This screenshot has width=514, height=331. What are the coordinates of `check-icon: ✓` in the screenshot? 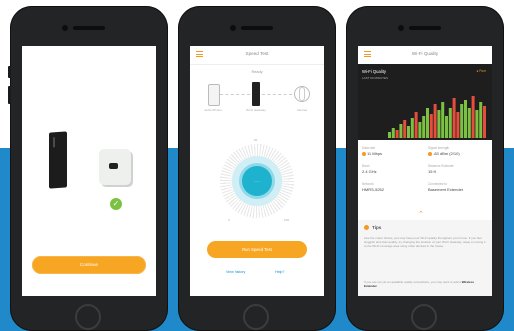 It's located at (116, 204).